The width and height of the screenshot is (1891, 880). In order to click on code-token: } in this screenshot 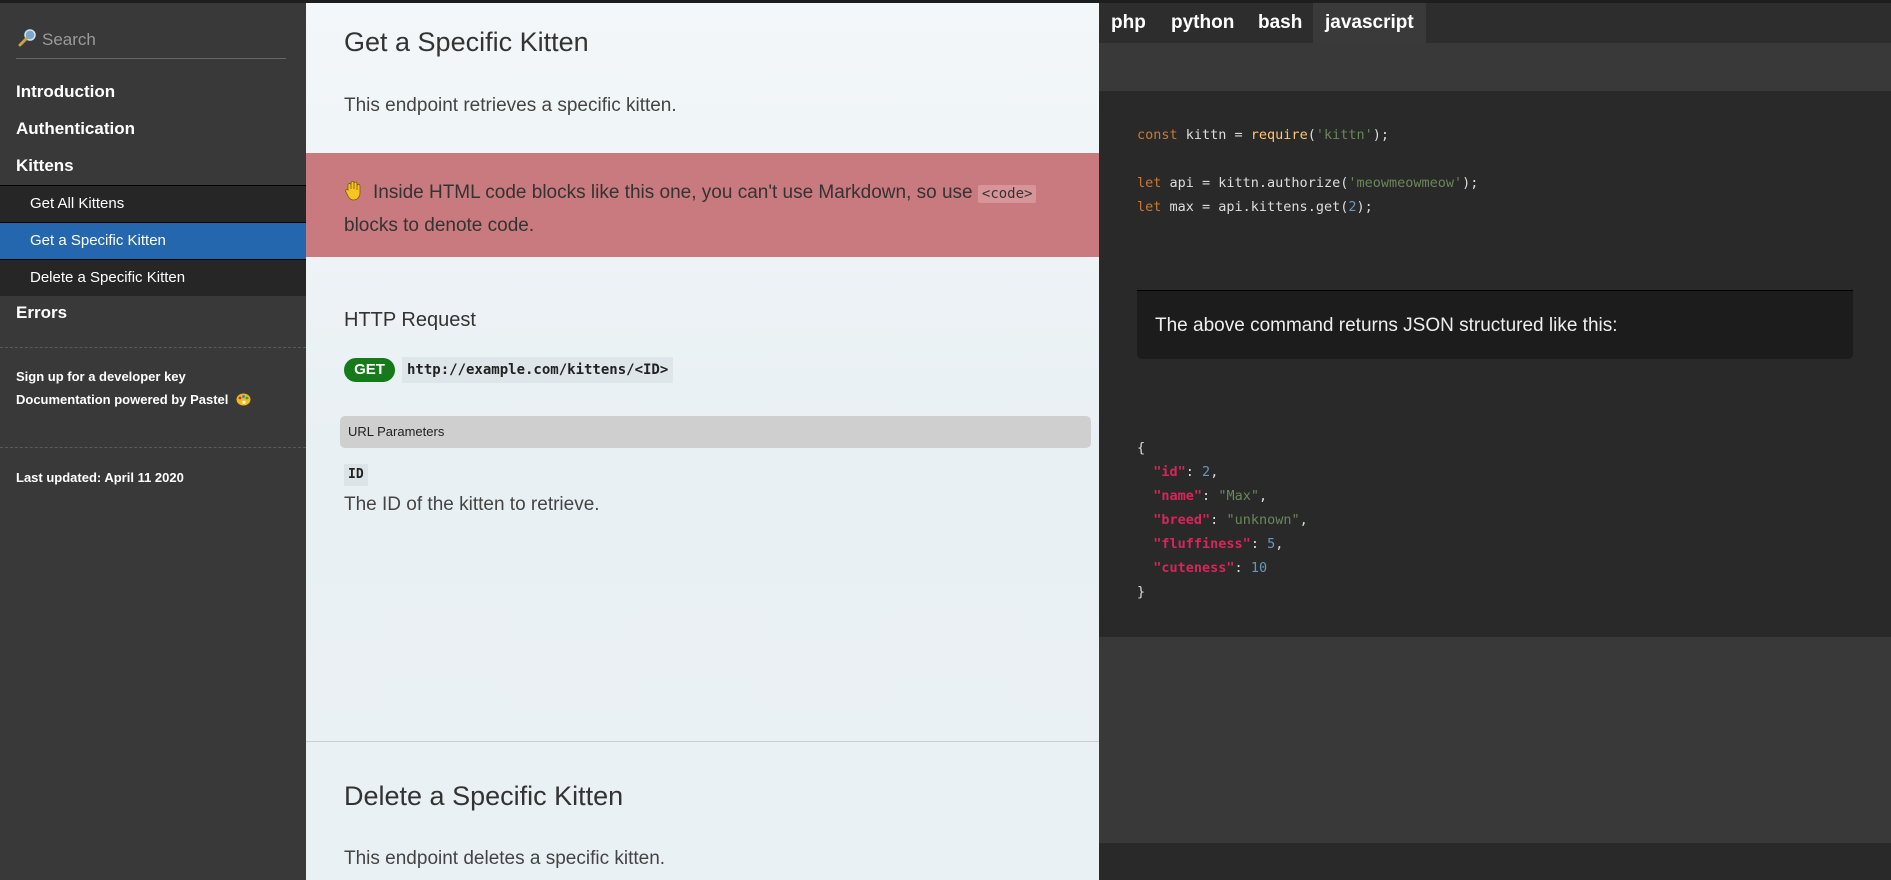, I will do `click(1141, 592)`.